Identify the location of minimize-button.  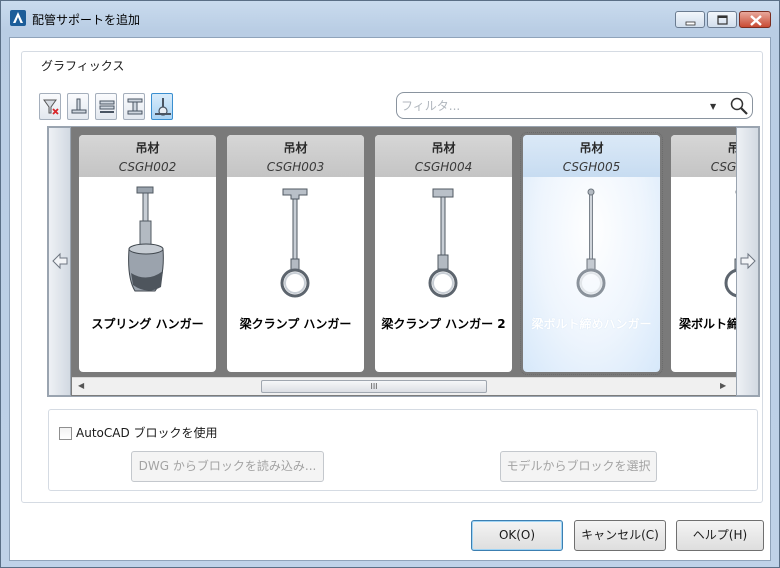
(690, 19).